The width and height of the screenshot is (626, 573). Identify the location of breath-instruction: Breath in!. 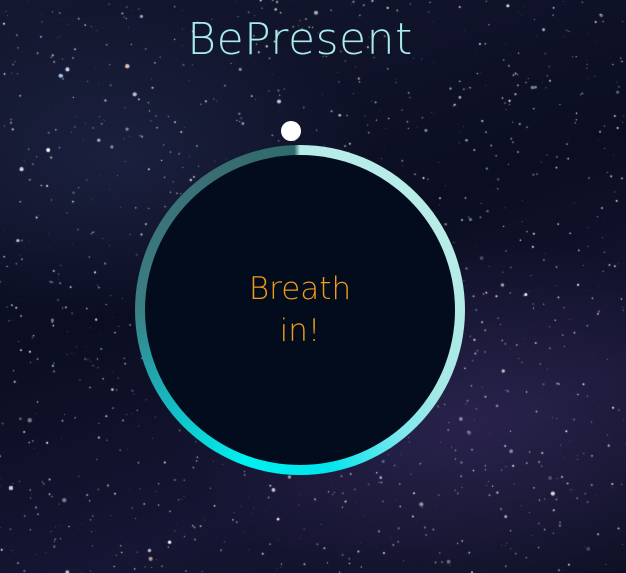
(300, 310).